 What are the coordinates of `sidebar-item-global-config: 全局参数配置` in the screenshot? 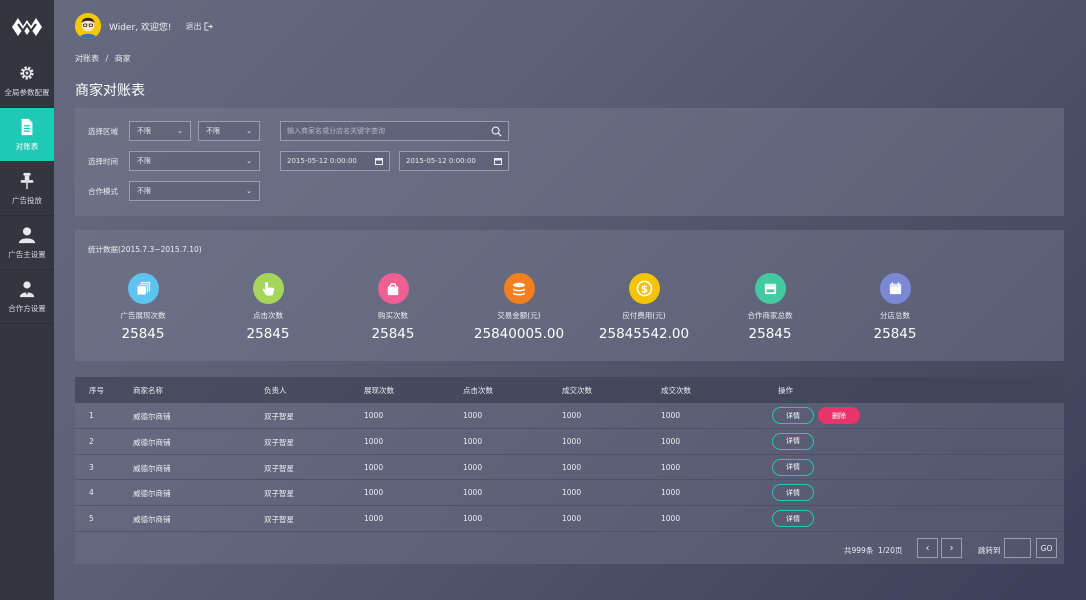 It's located at (27, 81).